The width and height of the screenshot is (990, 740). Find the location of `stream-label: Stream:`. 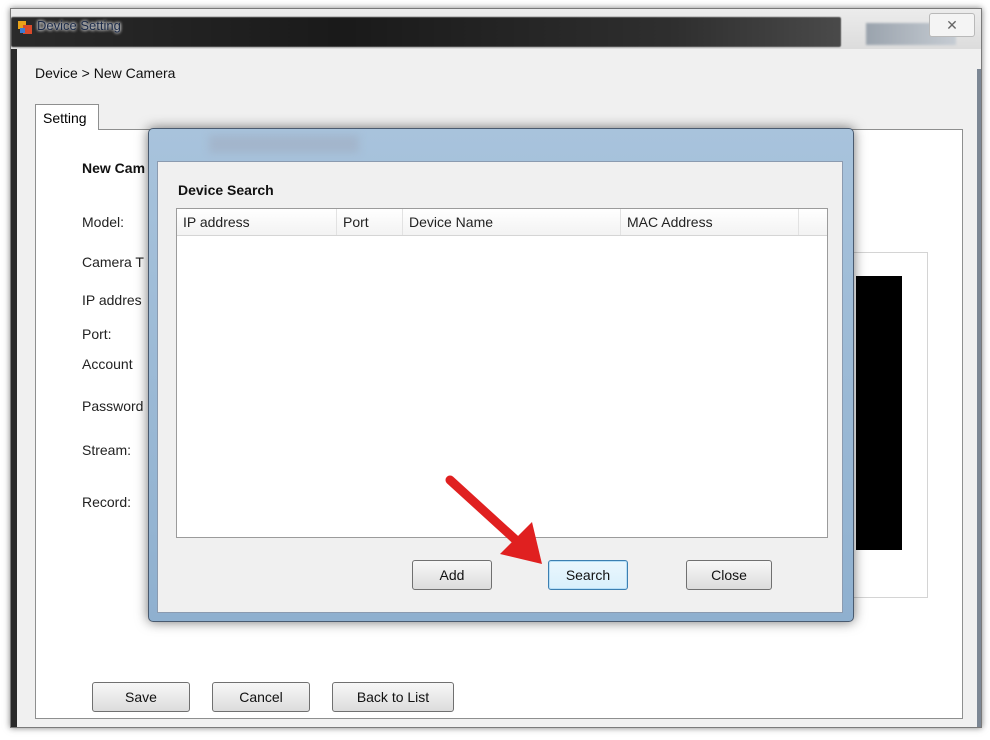

stream-label: Stream: is located at coordinates (107, 450).